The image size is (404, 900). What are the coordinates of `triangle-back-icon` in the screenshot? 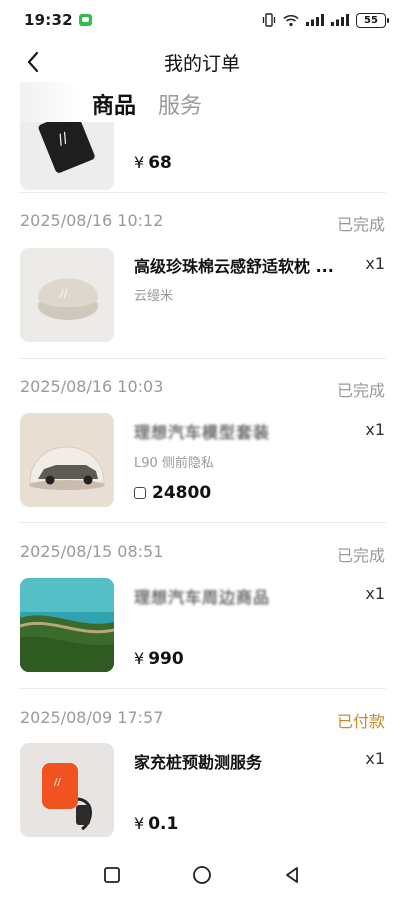 It's located at (292, 875).